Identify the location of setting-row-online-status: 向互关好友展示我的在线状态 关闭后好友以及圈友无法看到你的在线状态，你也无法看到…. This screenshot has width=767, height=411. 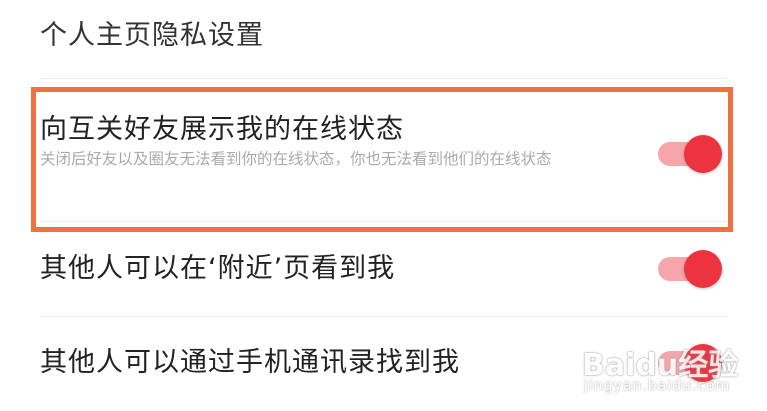
(383, 141).